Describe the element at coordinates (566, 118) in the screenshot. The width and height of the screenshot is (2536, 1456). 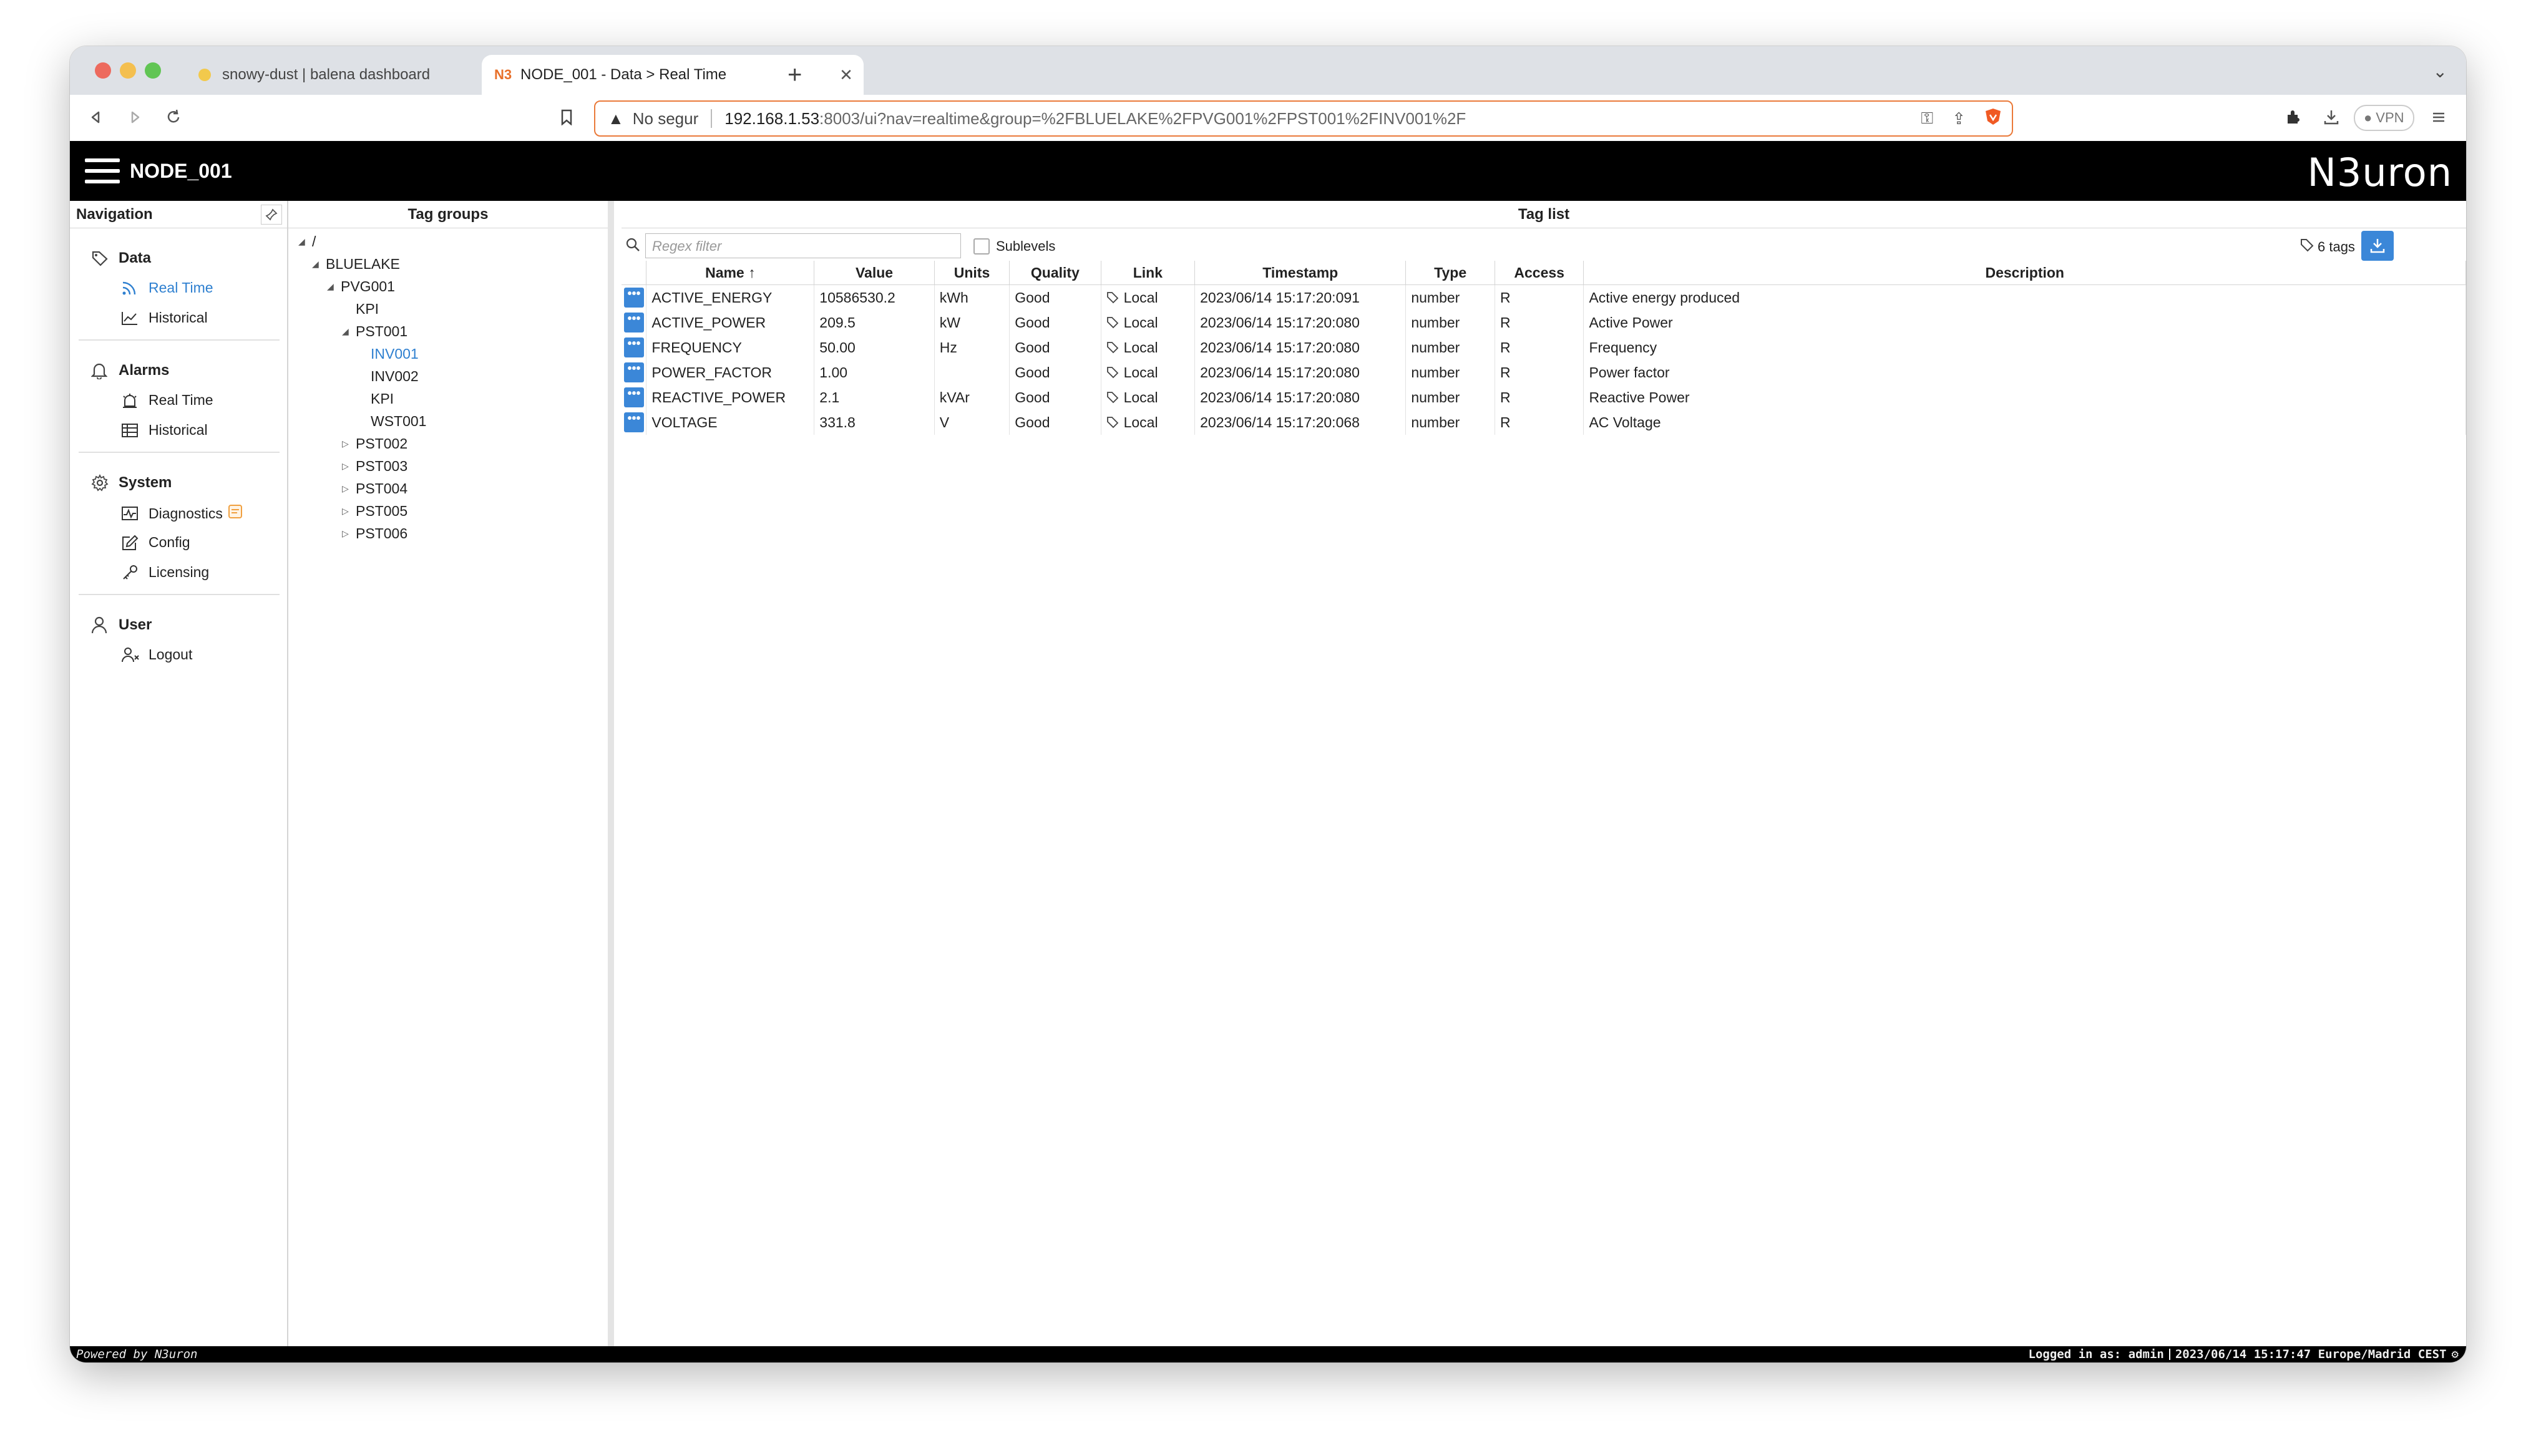
I see `bookmark-button` at that location.